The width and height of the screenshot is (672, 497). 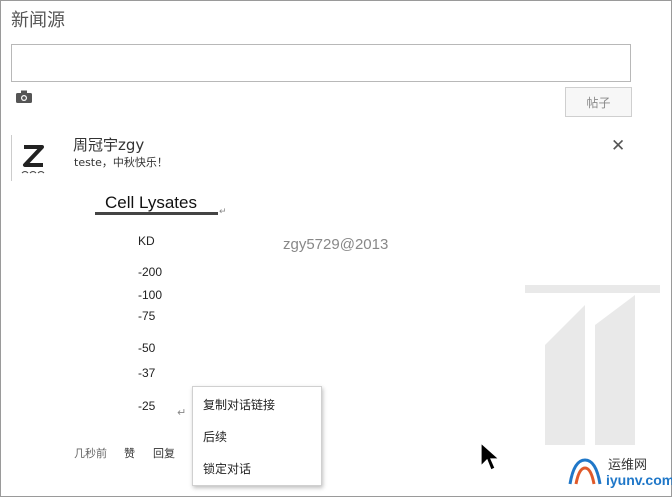 What do you see at coordinates (585, 471) in the screenshot?
I see `site-logo-icon` at bounding box center [585, 471].